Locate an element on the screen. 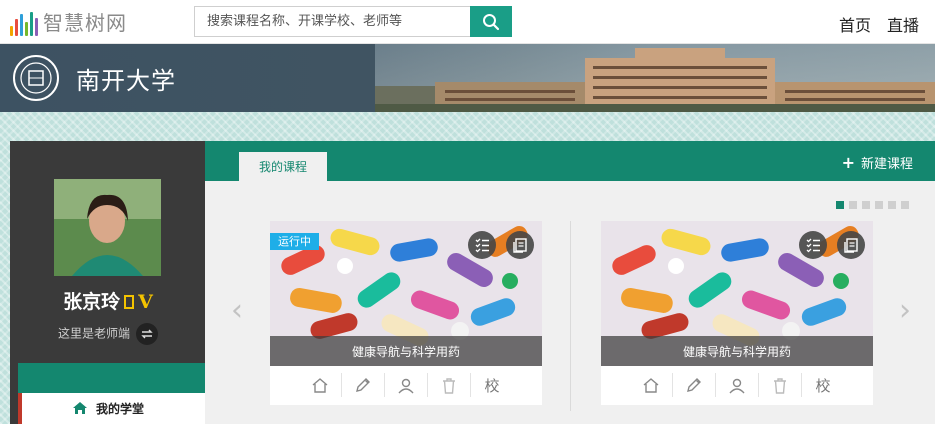  top-header: 智慧树网 首页 直播 is located at coordinates (467, 22).